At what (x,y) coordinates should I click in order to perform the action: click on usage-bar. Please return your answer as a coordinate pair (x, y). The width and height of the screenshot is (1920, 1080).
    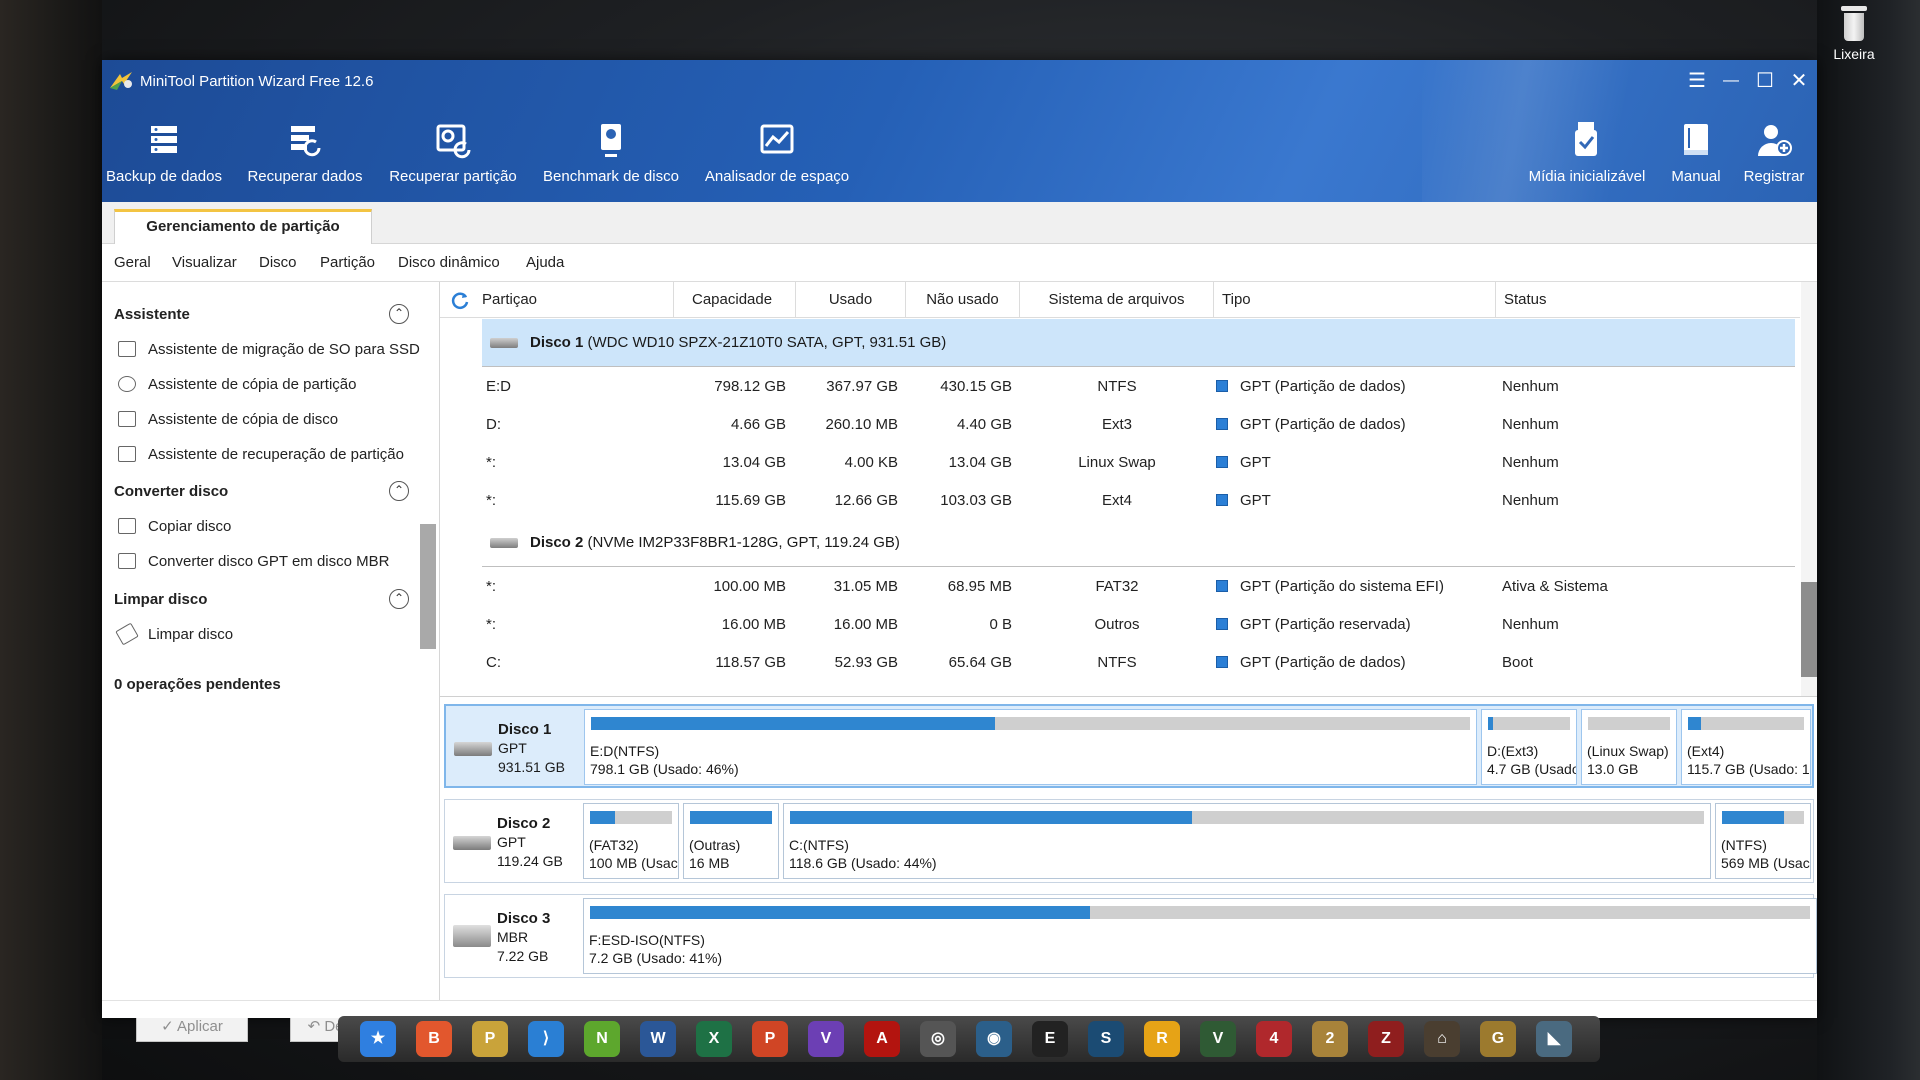
    Looking at the image, I should click on (1629, 723).